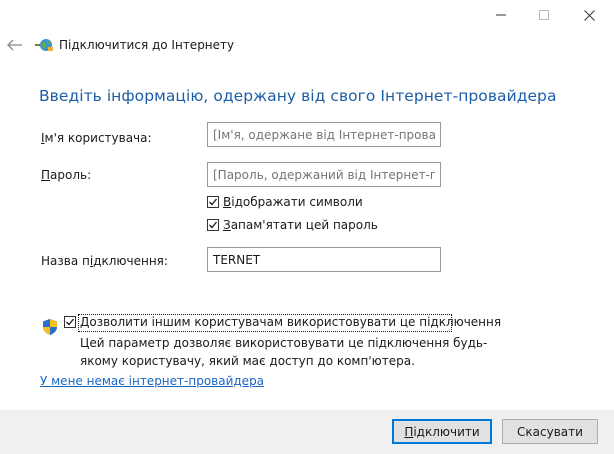 Image resolution: width=614 pixels, height=454 pixels. What do you see at coordinates (293, 202) in the screenshot?
I see `show-characters-label: Відображати символи` at bounding box center [293, 202].